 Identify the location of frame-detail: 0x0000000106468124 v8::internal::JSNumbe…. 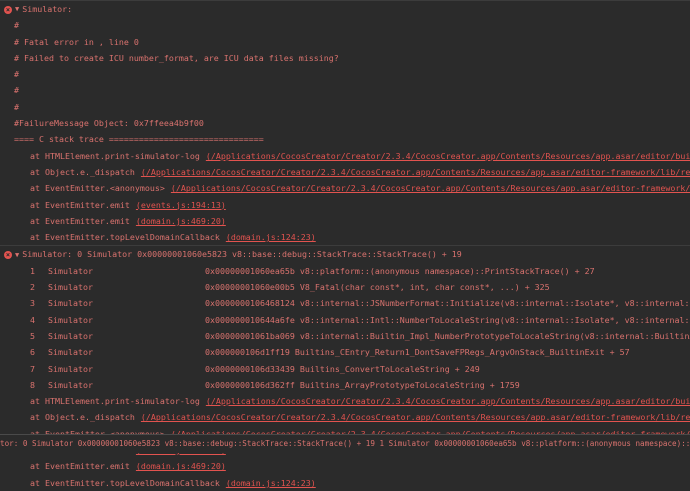
(447, 303).